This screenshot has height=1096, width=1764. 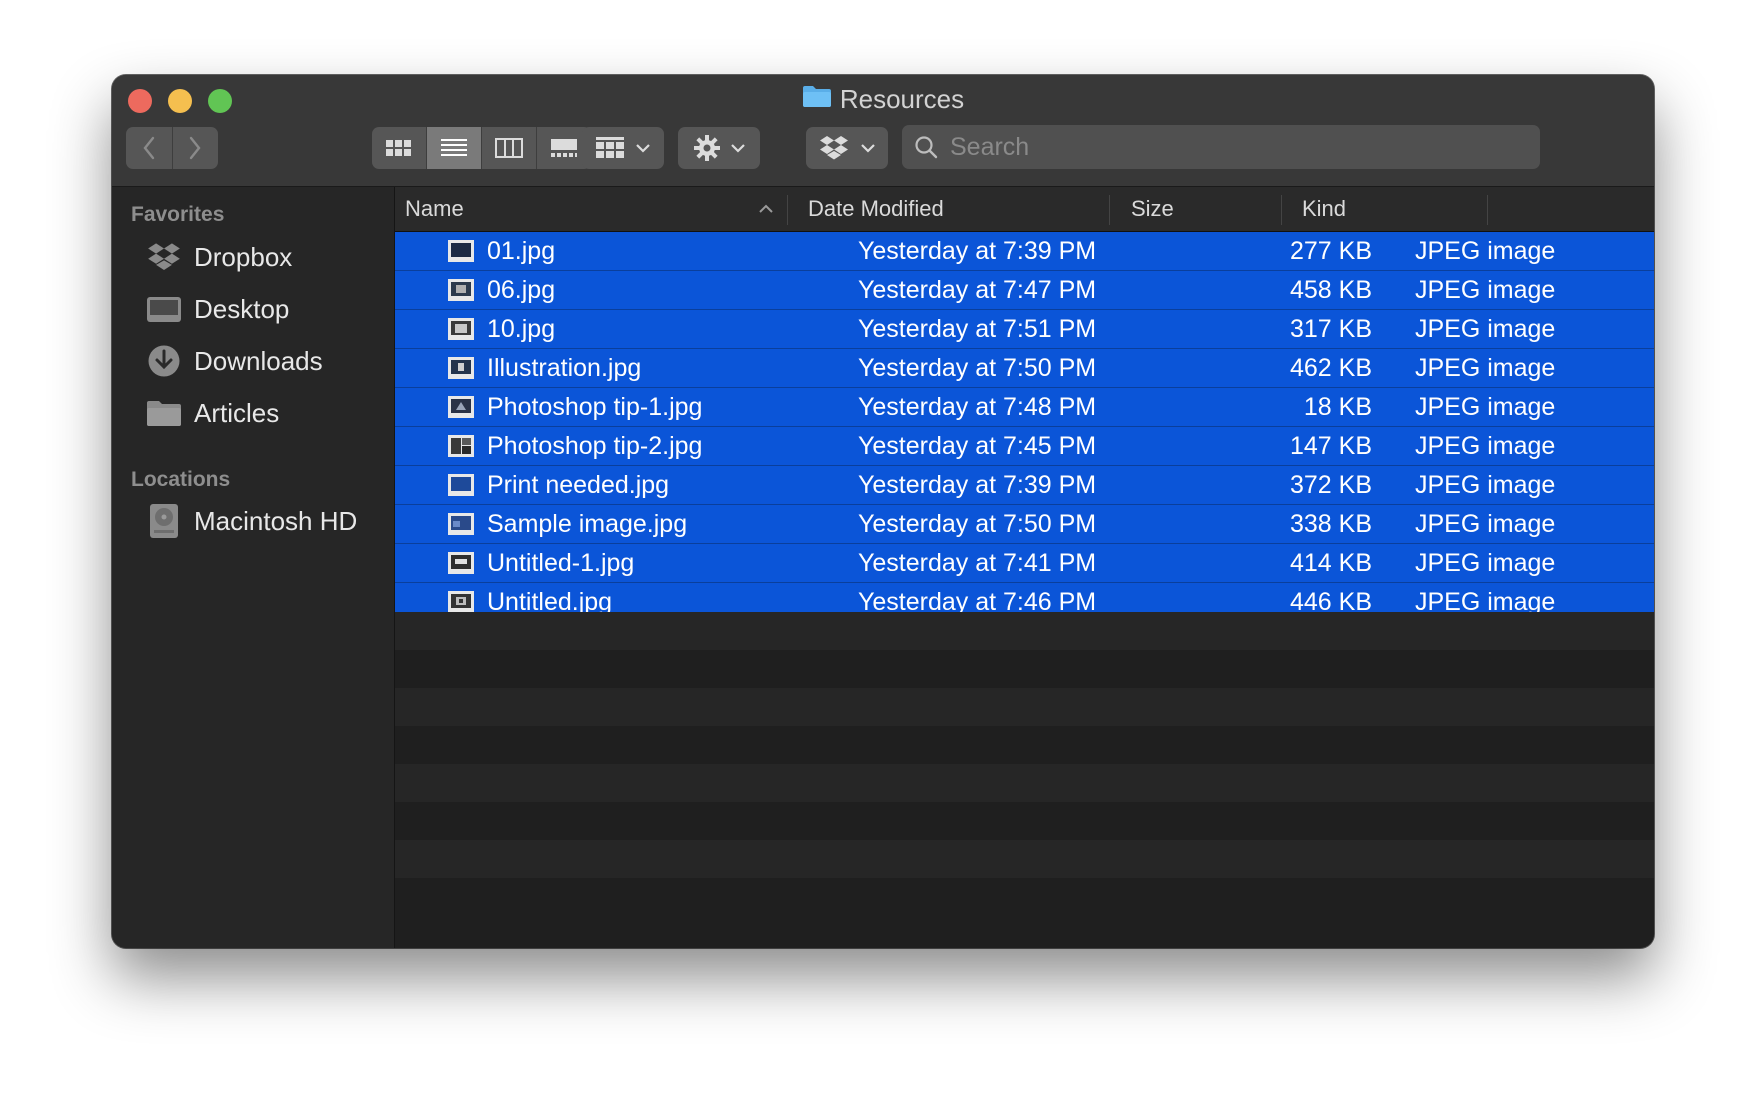 I want to click on sidebar-item-macintosh-hd: Macintosh HD, so click(x=251, y=521).